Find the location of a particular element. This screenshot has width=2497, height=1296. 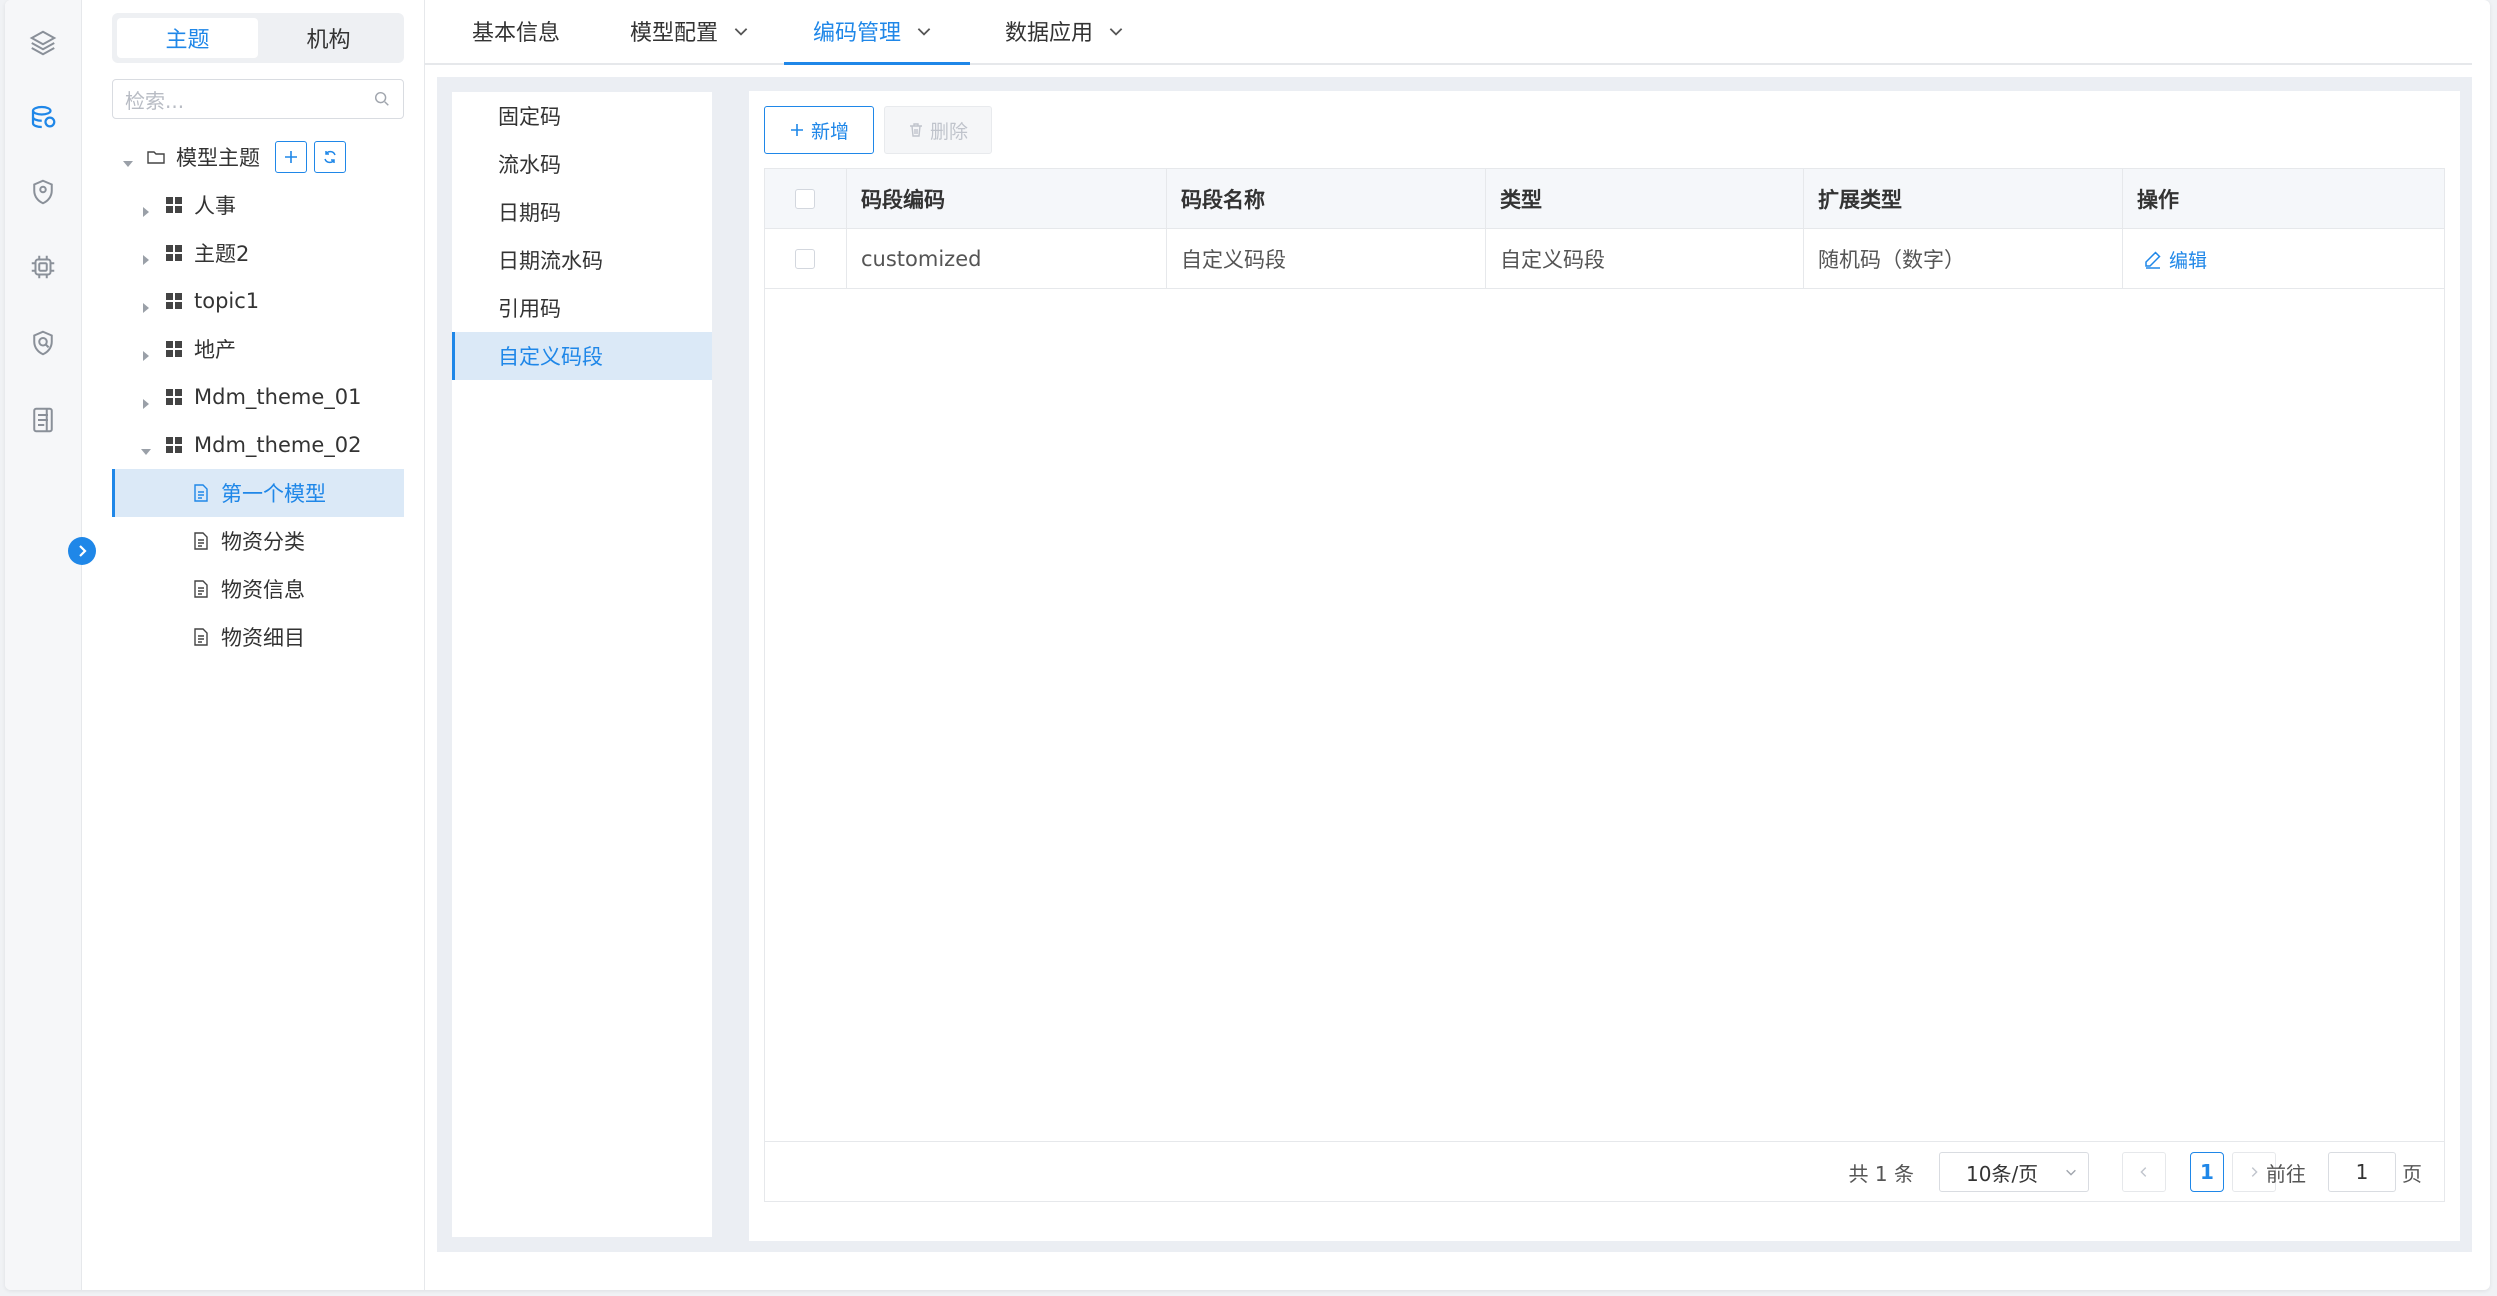

code-type-menu: 固定码 流水码 日期码 日期流水码 引用码 自定义码段 is located at coordinates (582, 664).